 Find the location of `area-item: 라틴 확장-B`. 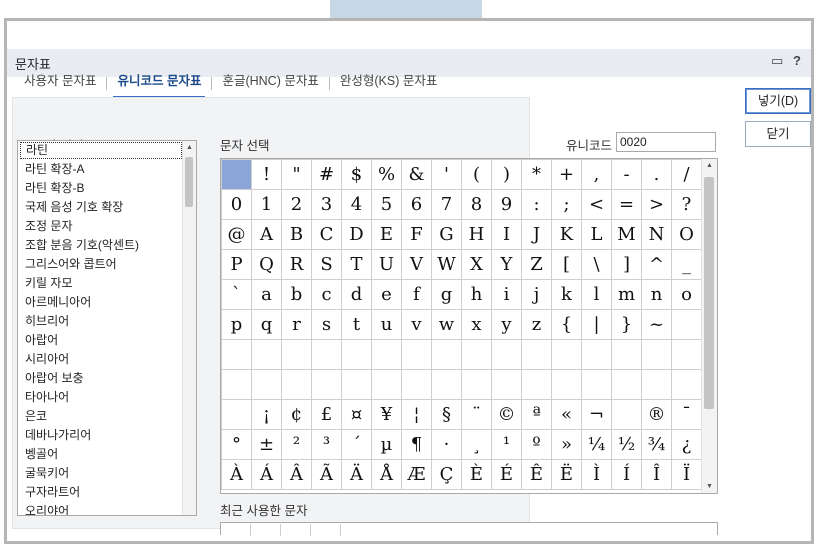

area-item: 라틴 확장-B is located at coordinates (107, 188).